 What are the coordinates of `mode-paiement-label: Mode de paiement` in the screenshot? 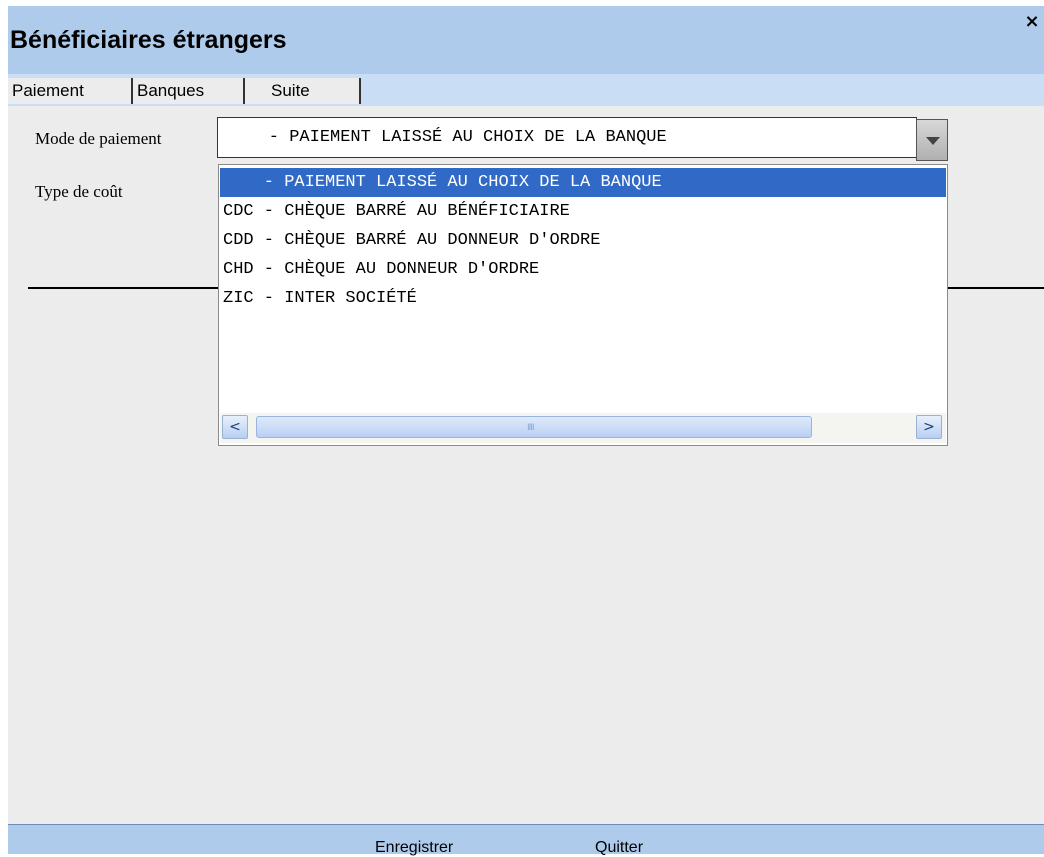 It's located at (98, 138).